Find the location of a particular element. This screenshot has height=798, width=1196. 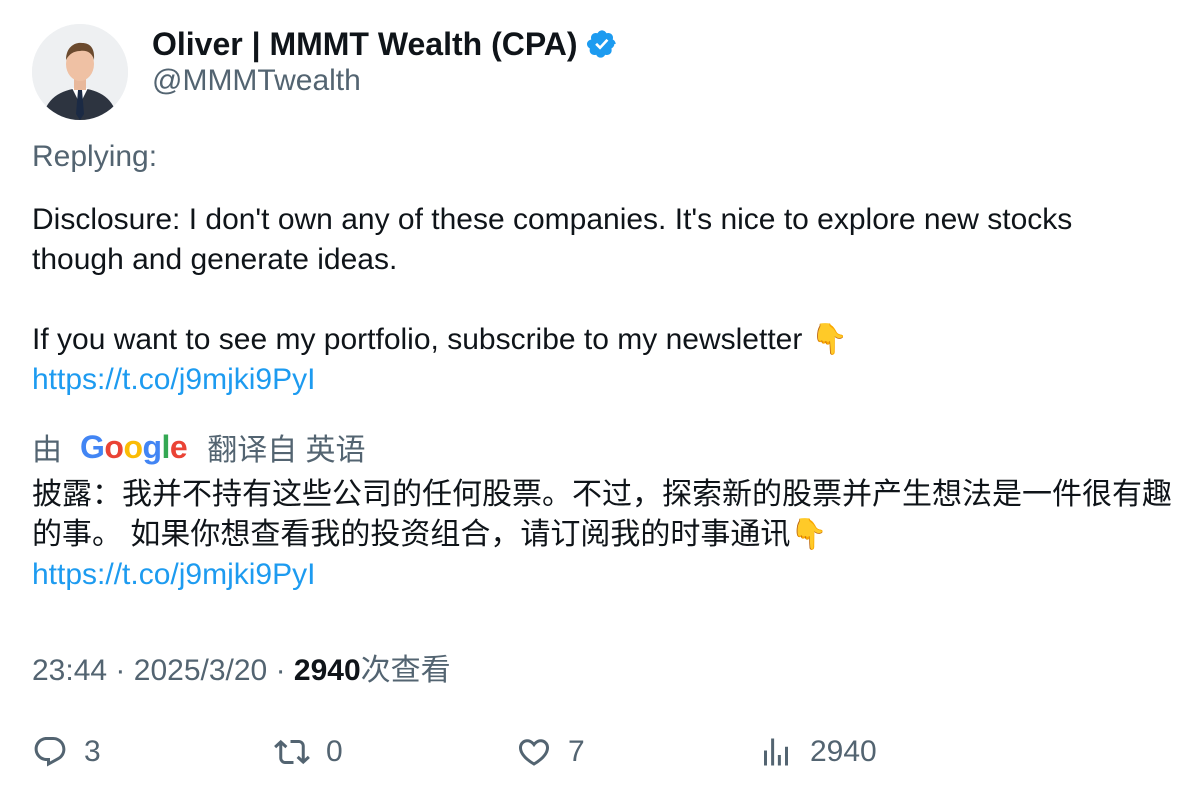

reply-button: 3 is located at coordinates (66, 752).